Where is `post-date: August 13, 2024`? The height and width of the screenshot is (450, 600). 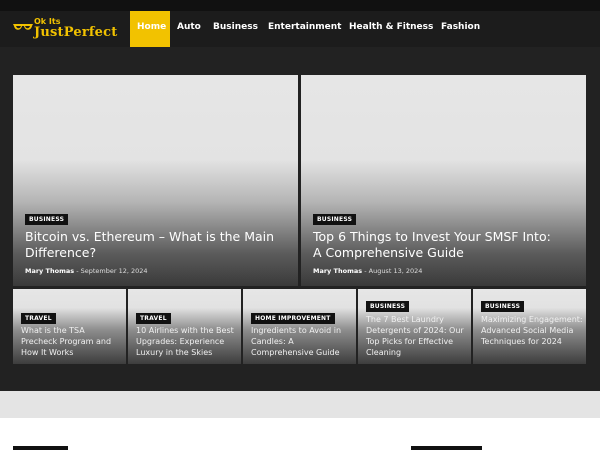 post-date: August 13, 2024 is located at coordinates (395, 271).